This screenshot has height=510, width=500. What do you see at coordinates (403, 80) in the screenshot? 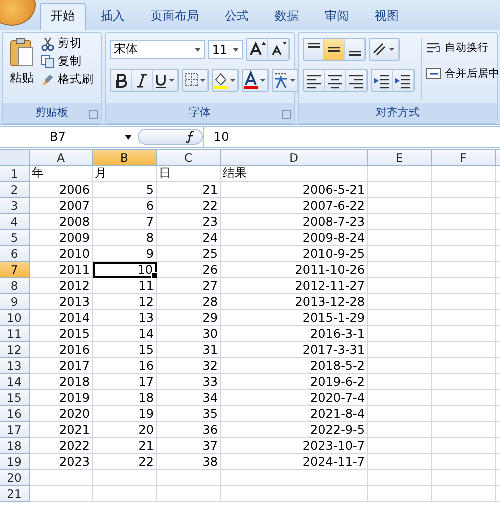
I see `increase-indent-icon` at bounding box center [403, 80].